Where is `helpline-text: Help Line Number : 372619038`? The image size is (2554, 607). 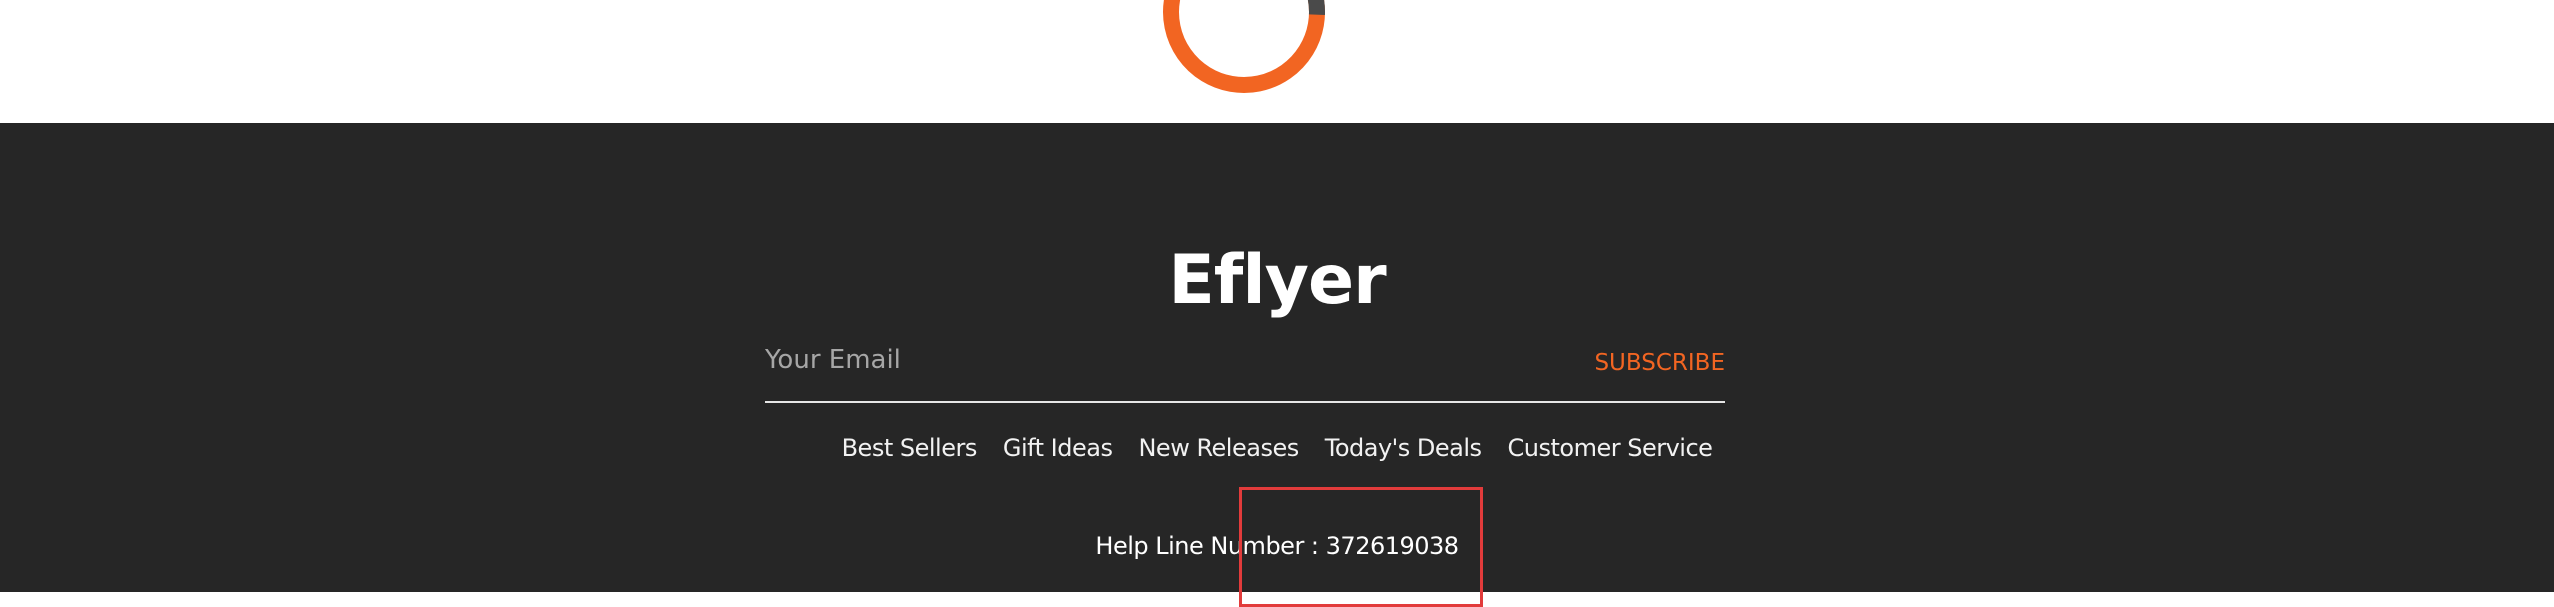
helpline-text: Help Line Number : 372619038 is located at coordinates (1277, 546).